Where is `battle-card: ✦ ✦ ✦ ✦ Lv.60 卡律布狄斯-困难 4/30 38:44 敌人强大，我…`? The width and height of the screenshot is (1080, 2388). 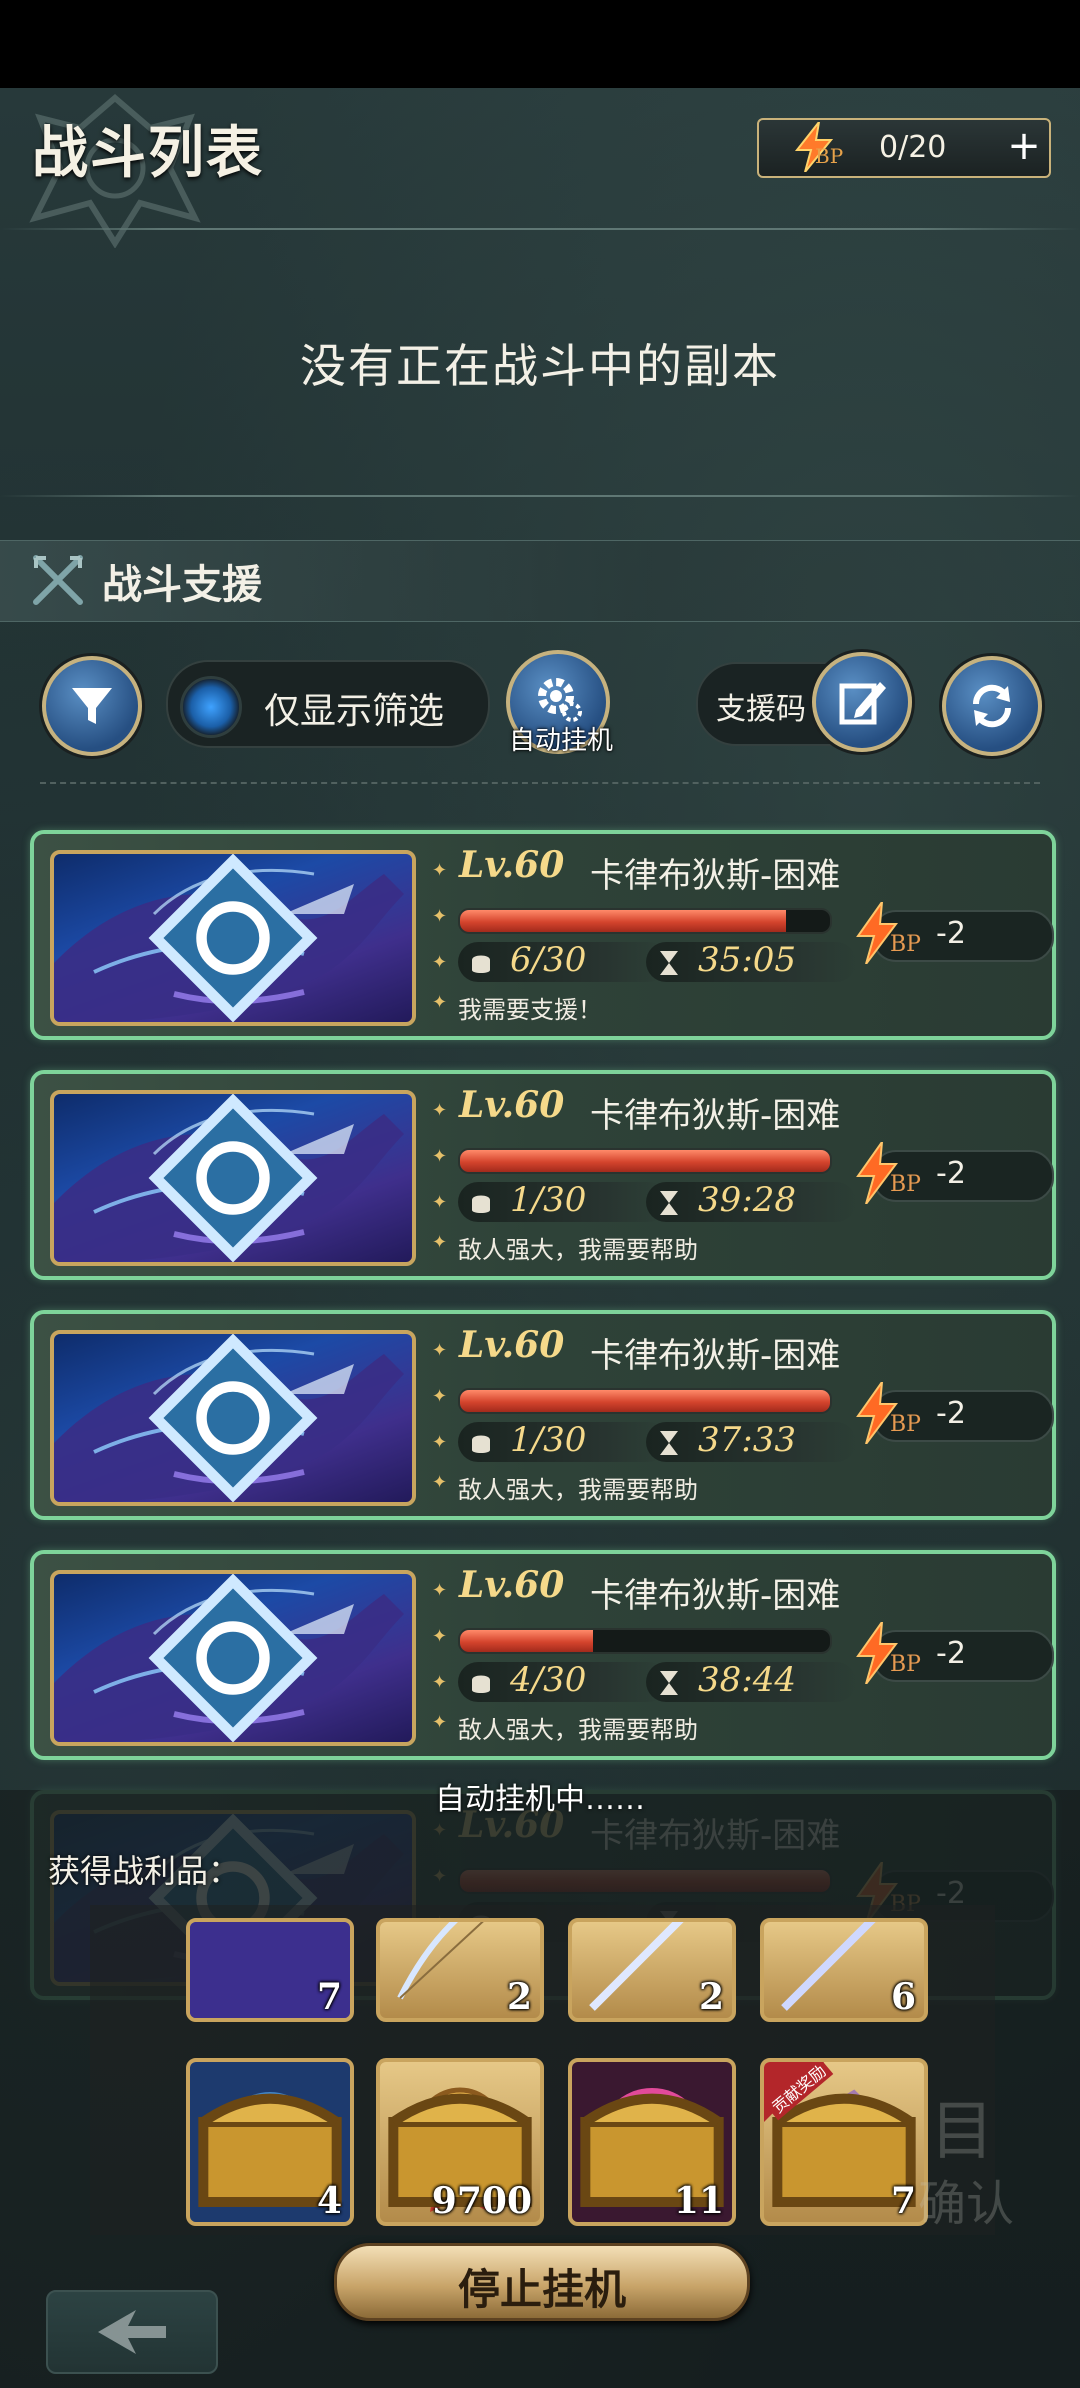 battle-card: ✦ ✦ ✦ ✦ Lv.60 卡律布狄斯-困难 4/30 38:44 敌人强大，我… is located at coordinates (543, 1655).